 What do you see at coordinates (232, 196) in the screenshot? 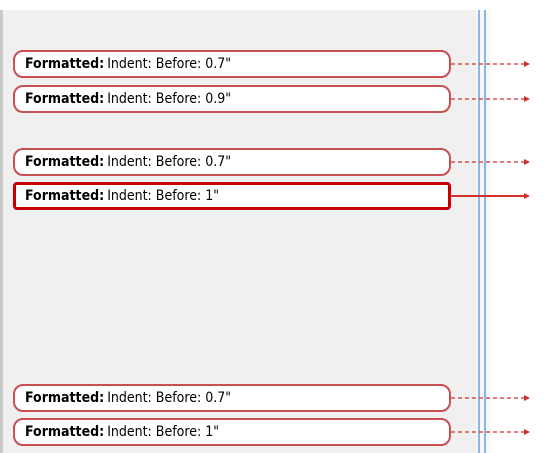
I see `formatting-balloon-selected: Formatted: Indent: Before: 1"` at bounding box center [232, 196].